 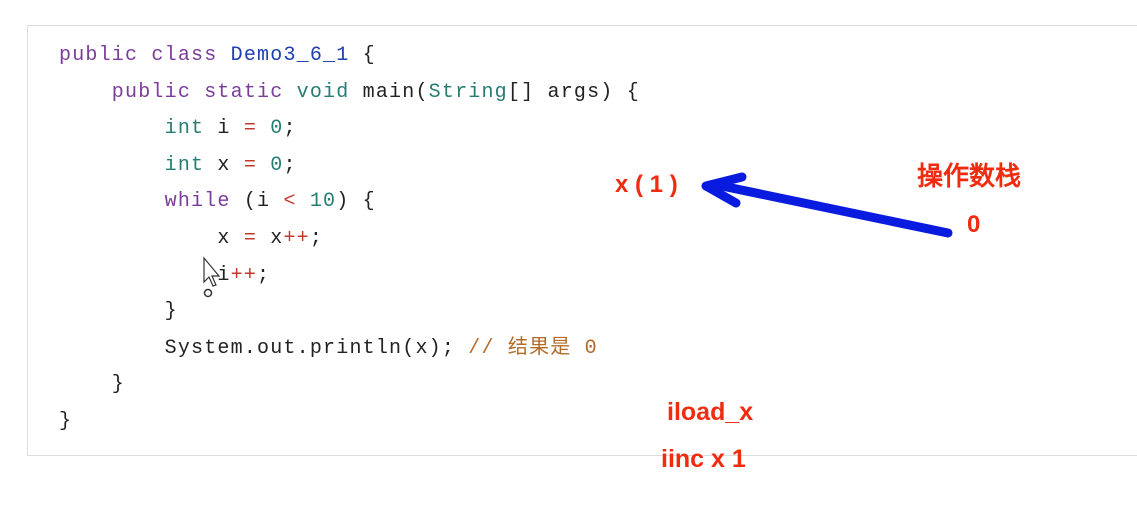 What do you see at coordinates (835, 209) in the screenshot?
I see `arrow-shaft` at bounding box center [835, 209].